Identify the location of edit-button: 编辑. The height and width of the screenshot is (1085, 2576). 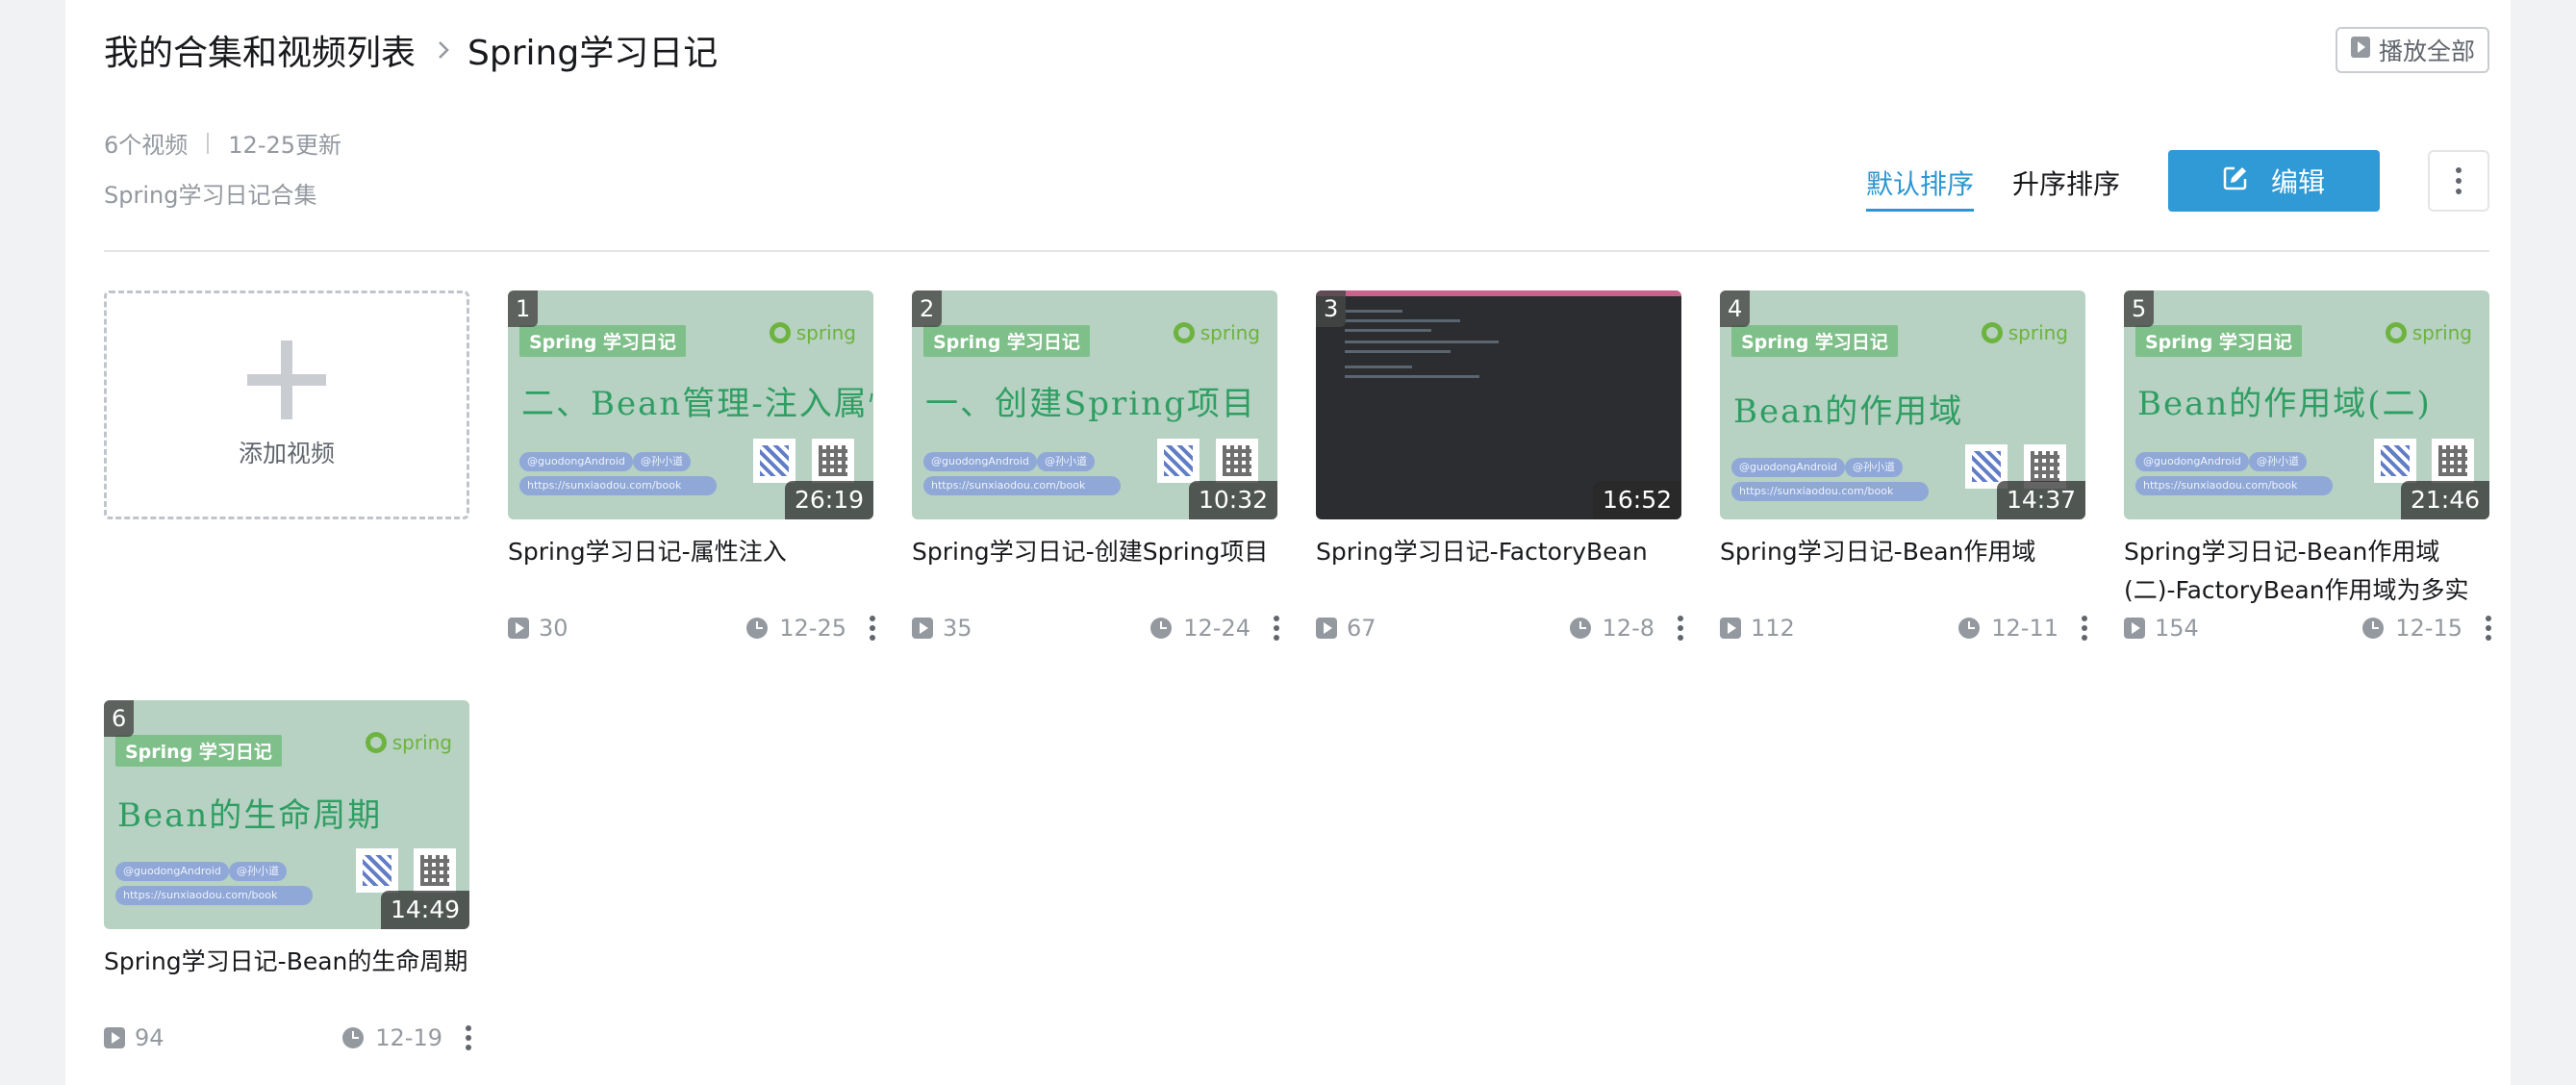
(2274, 181).